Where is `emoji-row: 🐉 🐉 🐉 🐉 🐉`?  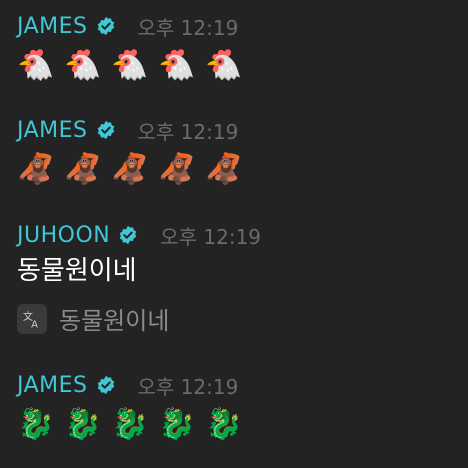 emoji-row: 🐉 🐉 🐉 🐉 🐉 is located at coordinates (134, 425).